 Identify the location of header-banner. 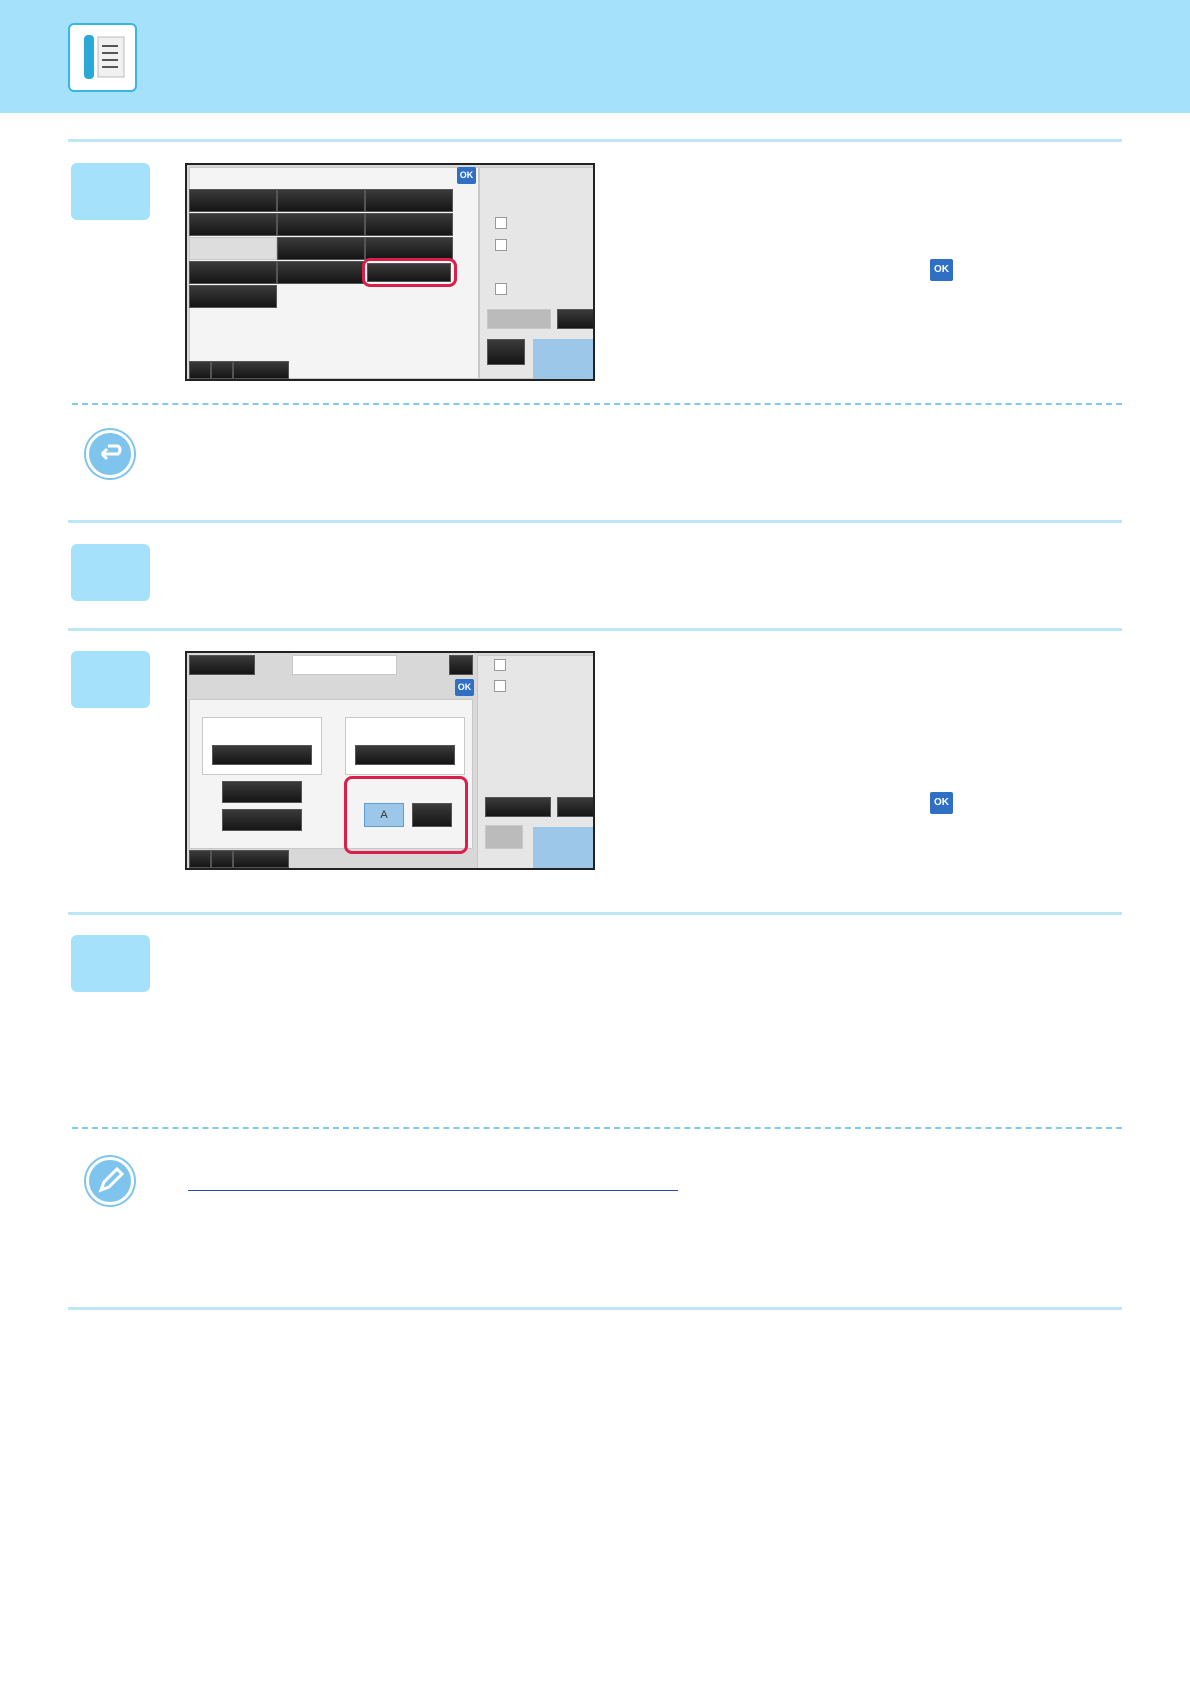
(595, 56).